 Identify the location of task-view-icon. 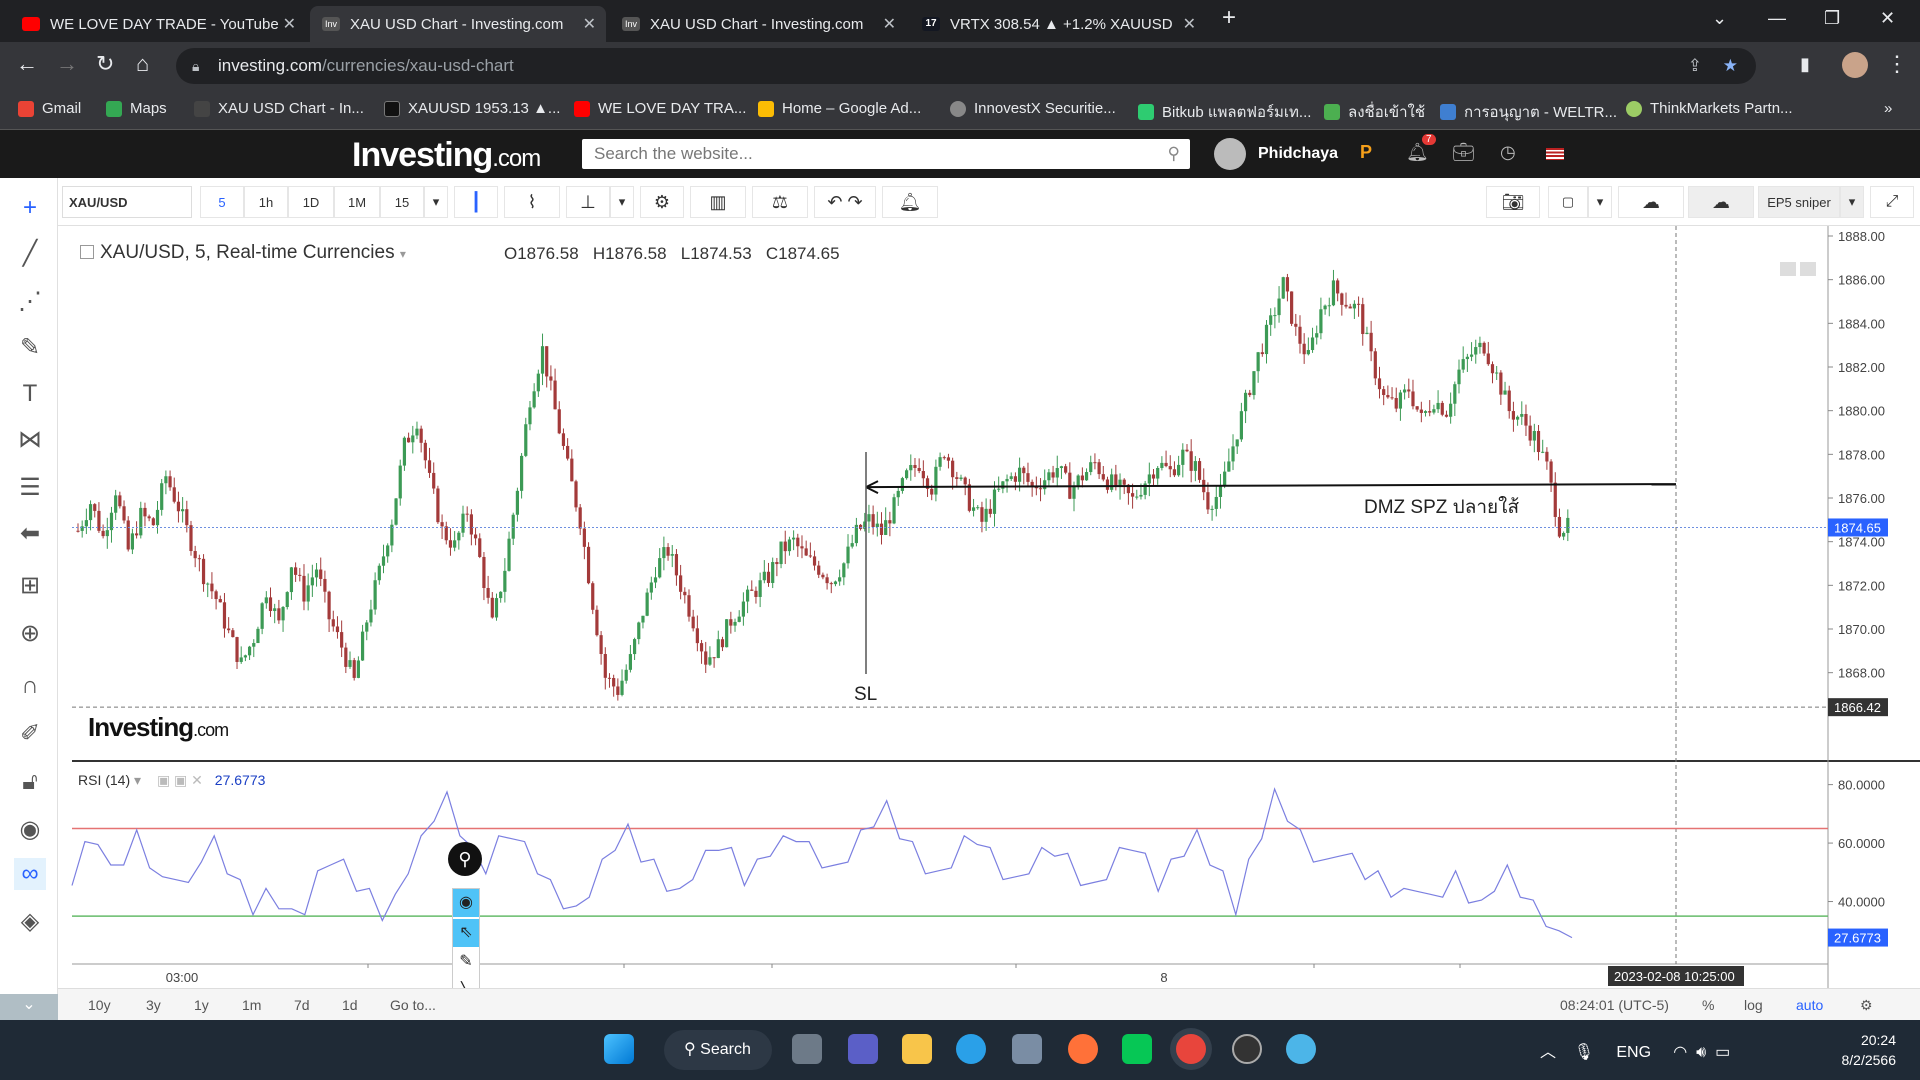
(807, 1049).